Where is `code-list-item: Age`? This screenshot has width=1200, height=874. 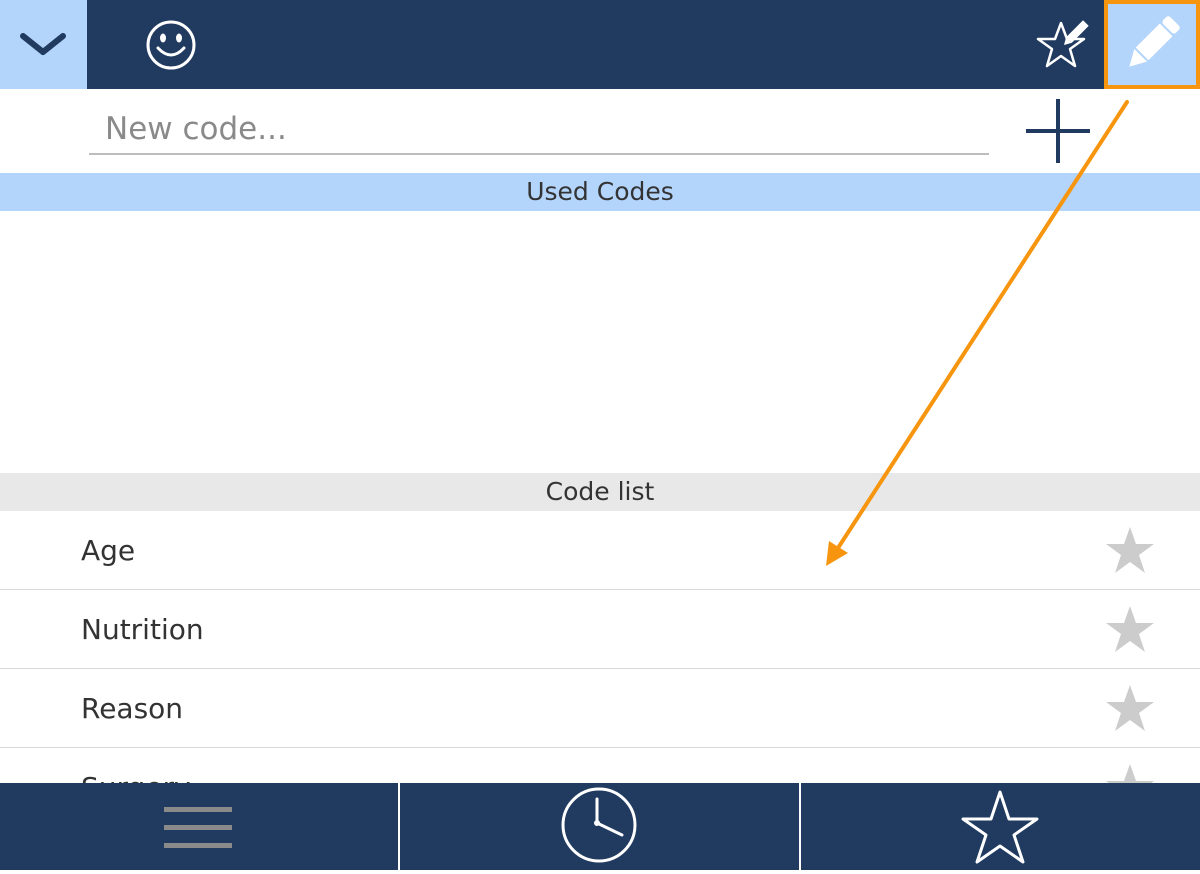 code-list-item: Age is located at coordinates (600, 550).